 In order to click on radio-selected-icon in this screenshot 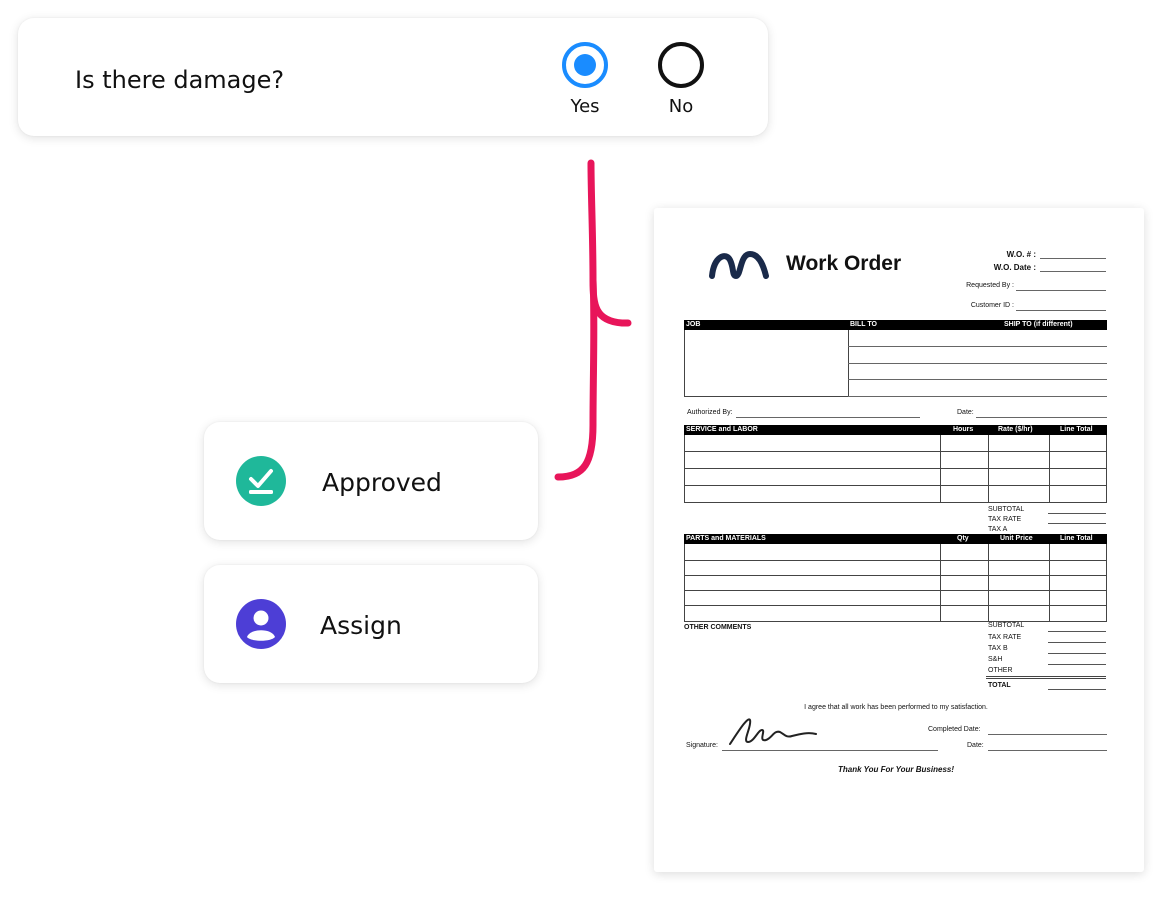, I will do `click(585, 65)`.